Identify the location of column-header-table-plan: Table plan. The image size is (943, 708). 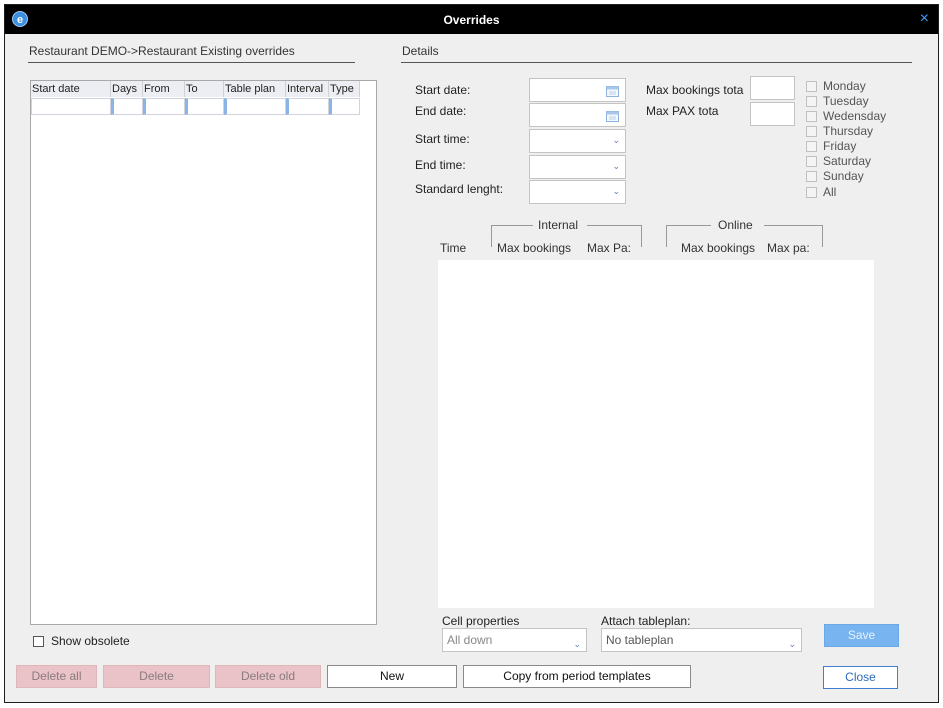
(255, 89).